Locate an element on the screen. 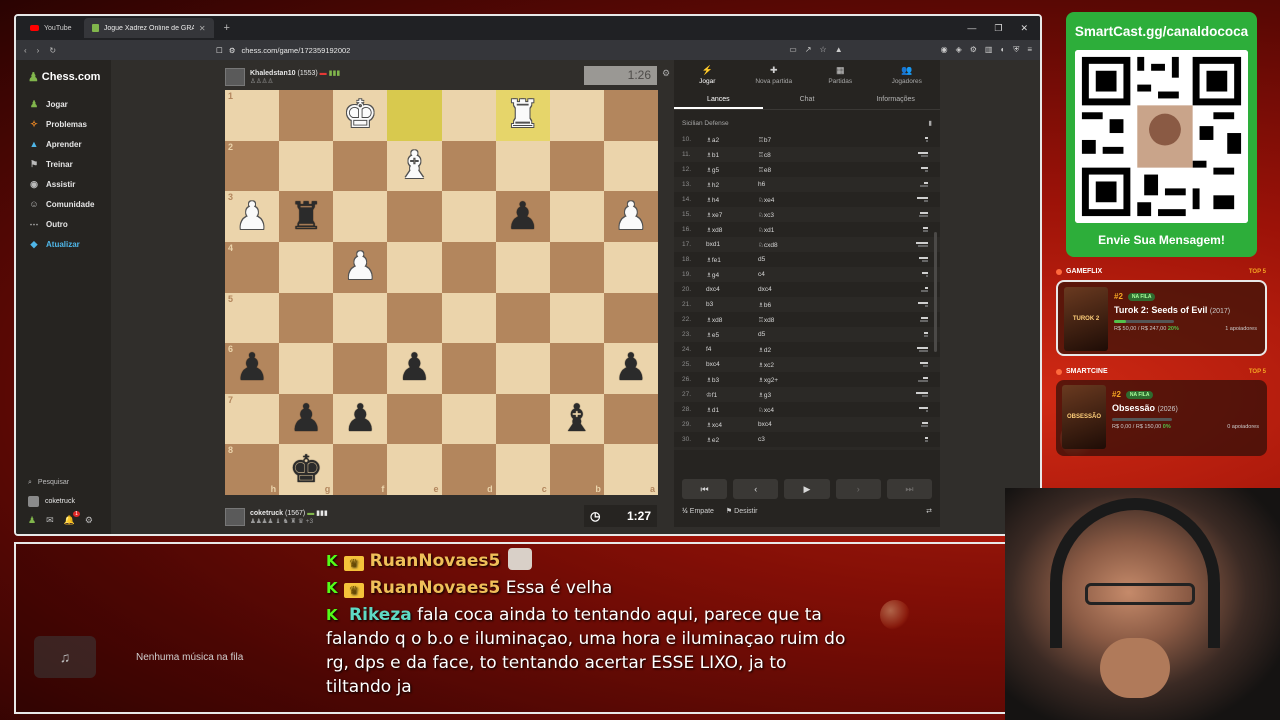  square-d7 is located at coordinates (468, 419).